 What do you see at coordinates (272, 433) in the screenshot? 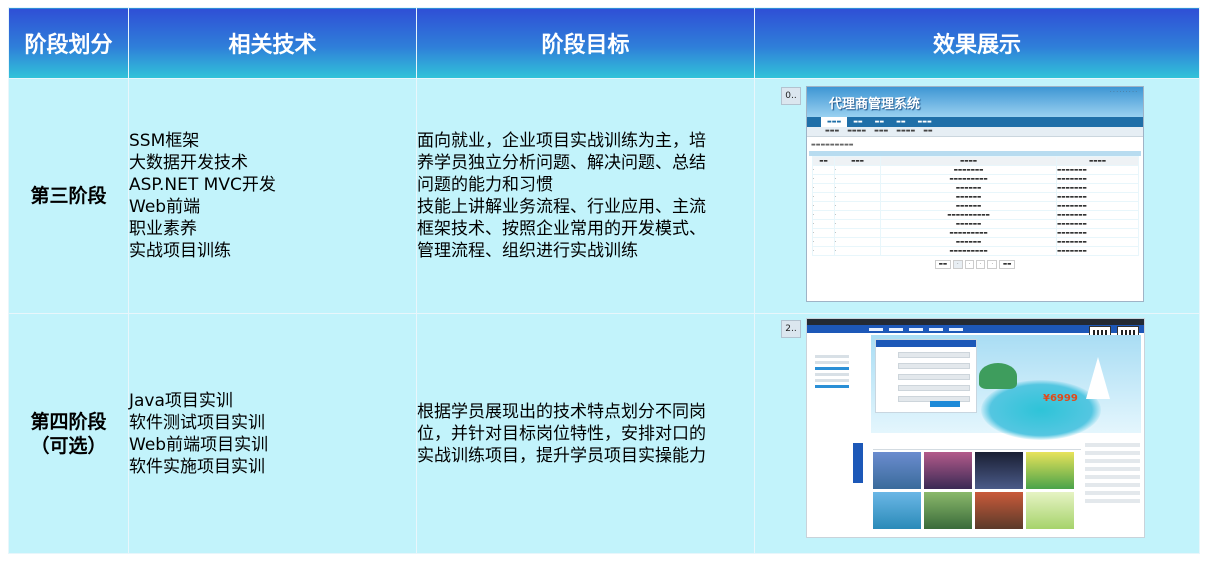
I see `tech-cell: Java项目实训 软件测试项目实训 Web前端项目实训 软件实施项目实训` at bounding box center [272, 433].